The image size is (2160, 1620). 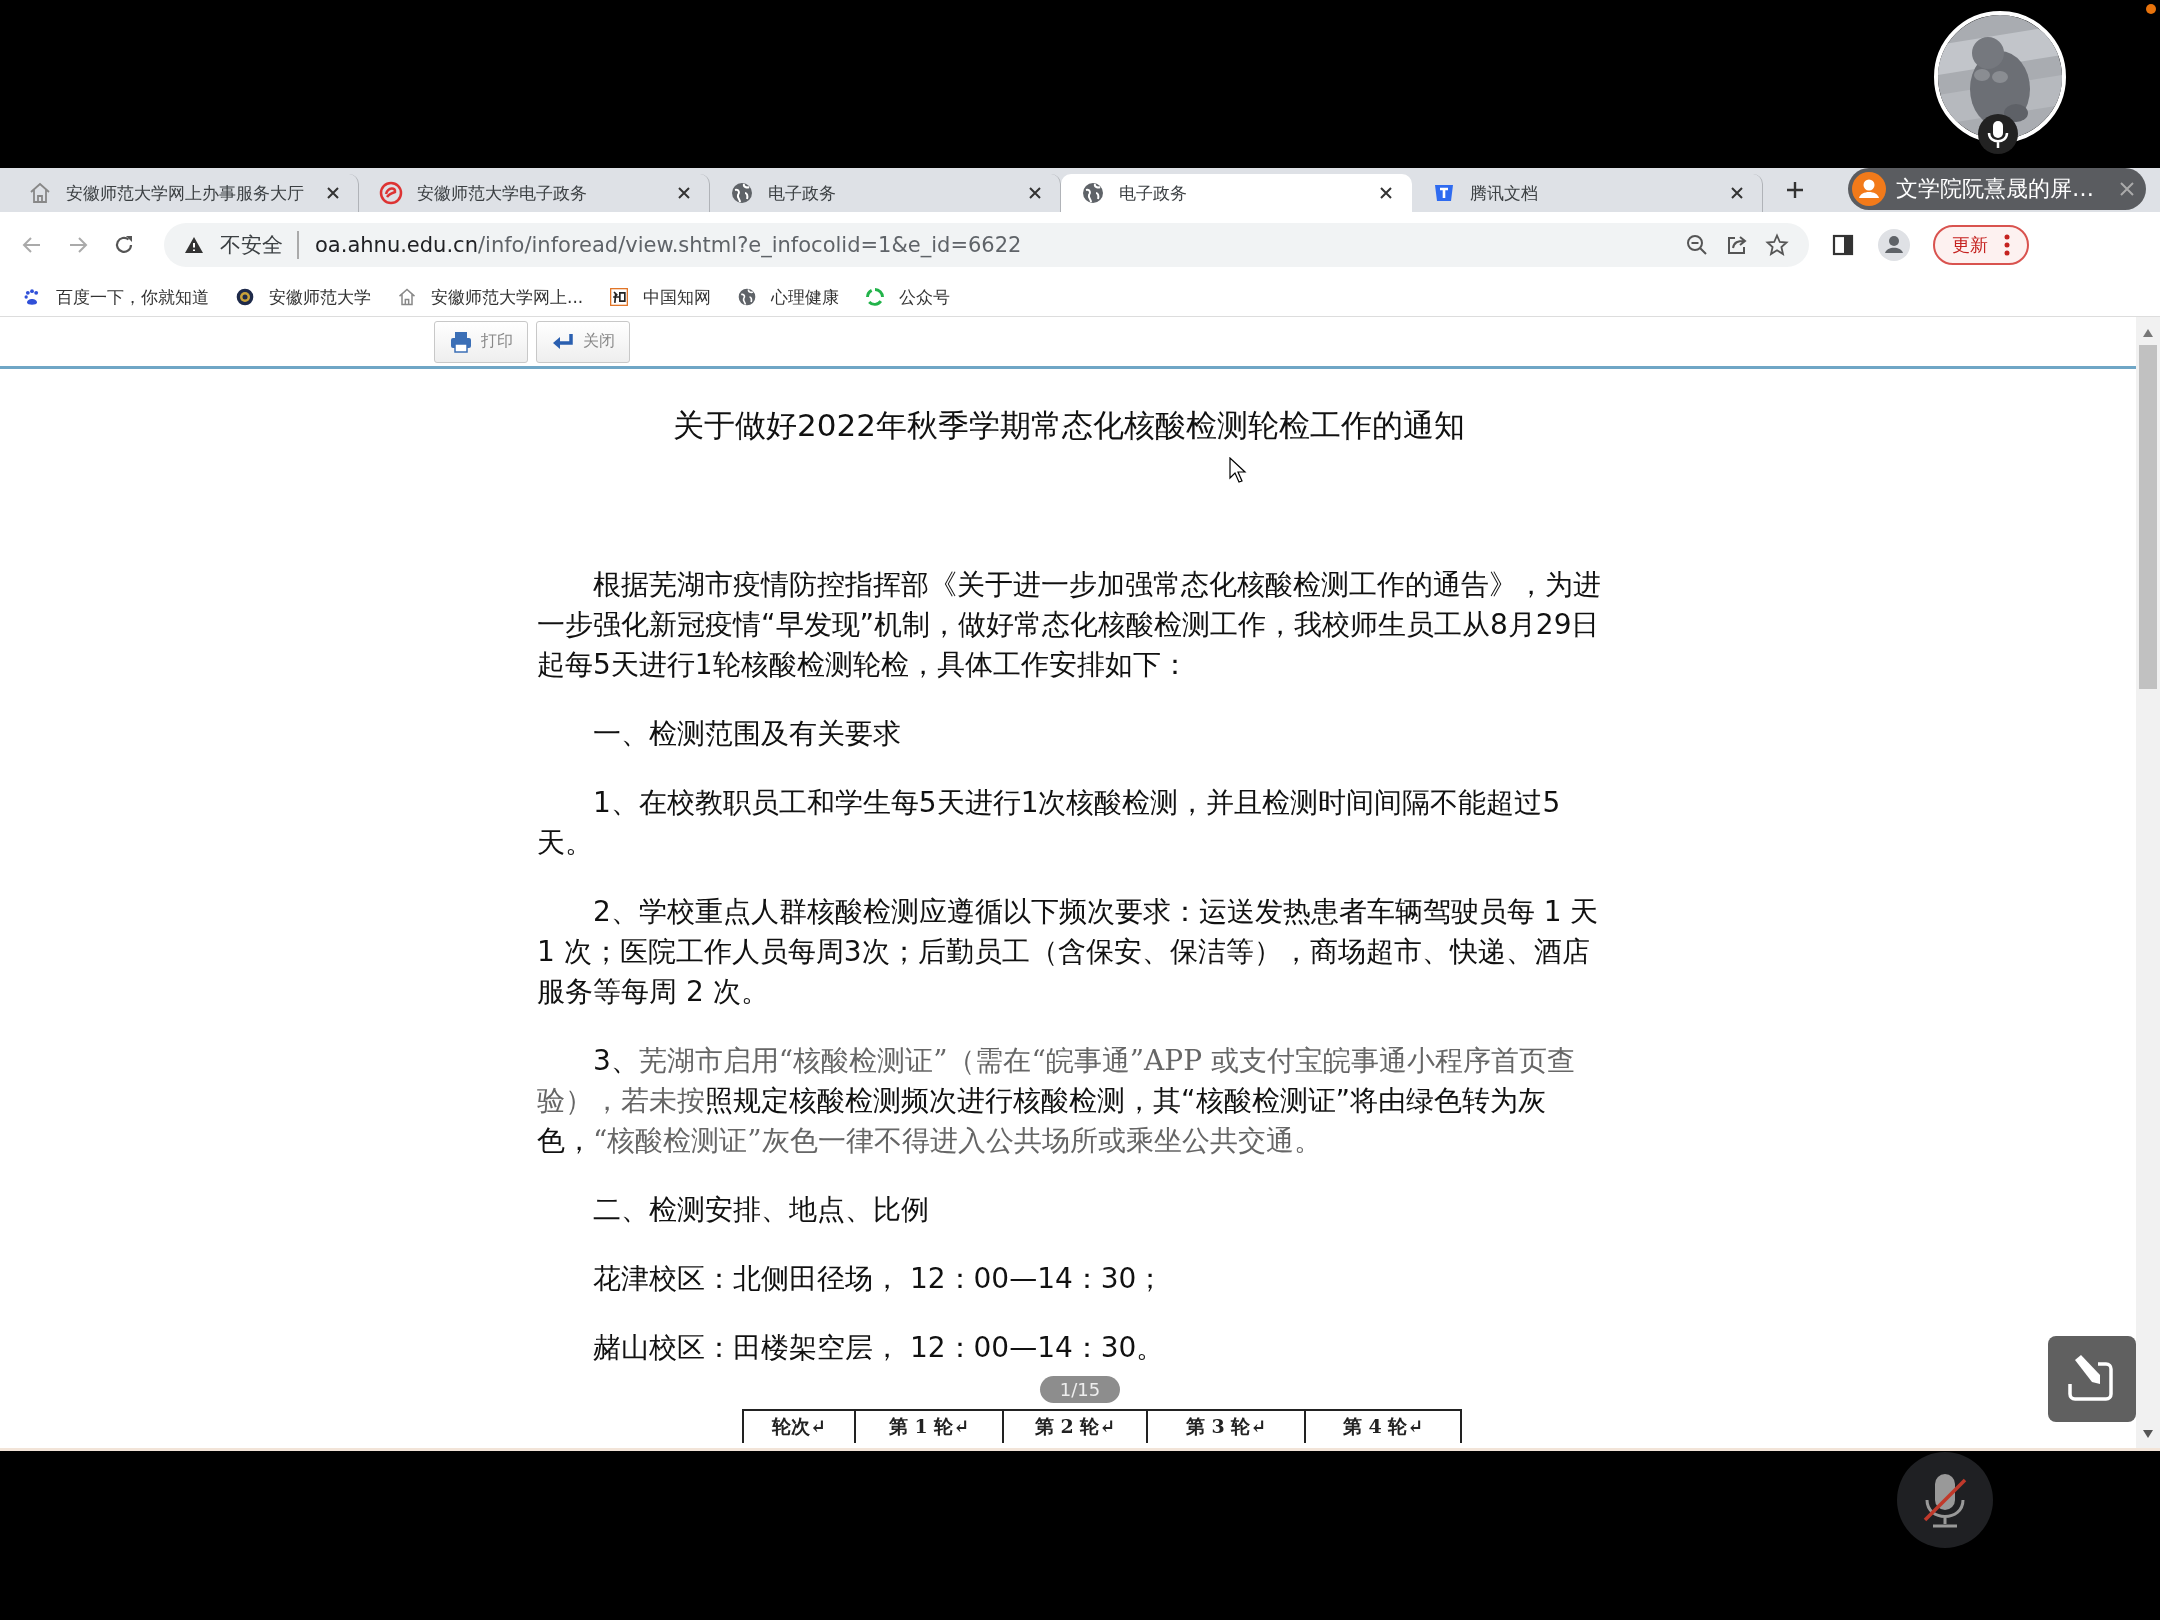 What do you see at coordinates (875, 297) in the screenshot?
I see `recycle-icon` at bounding box center [875, 297].